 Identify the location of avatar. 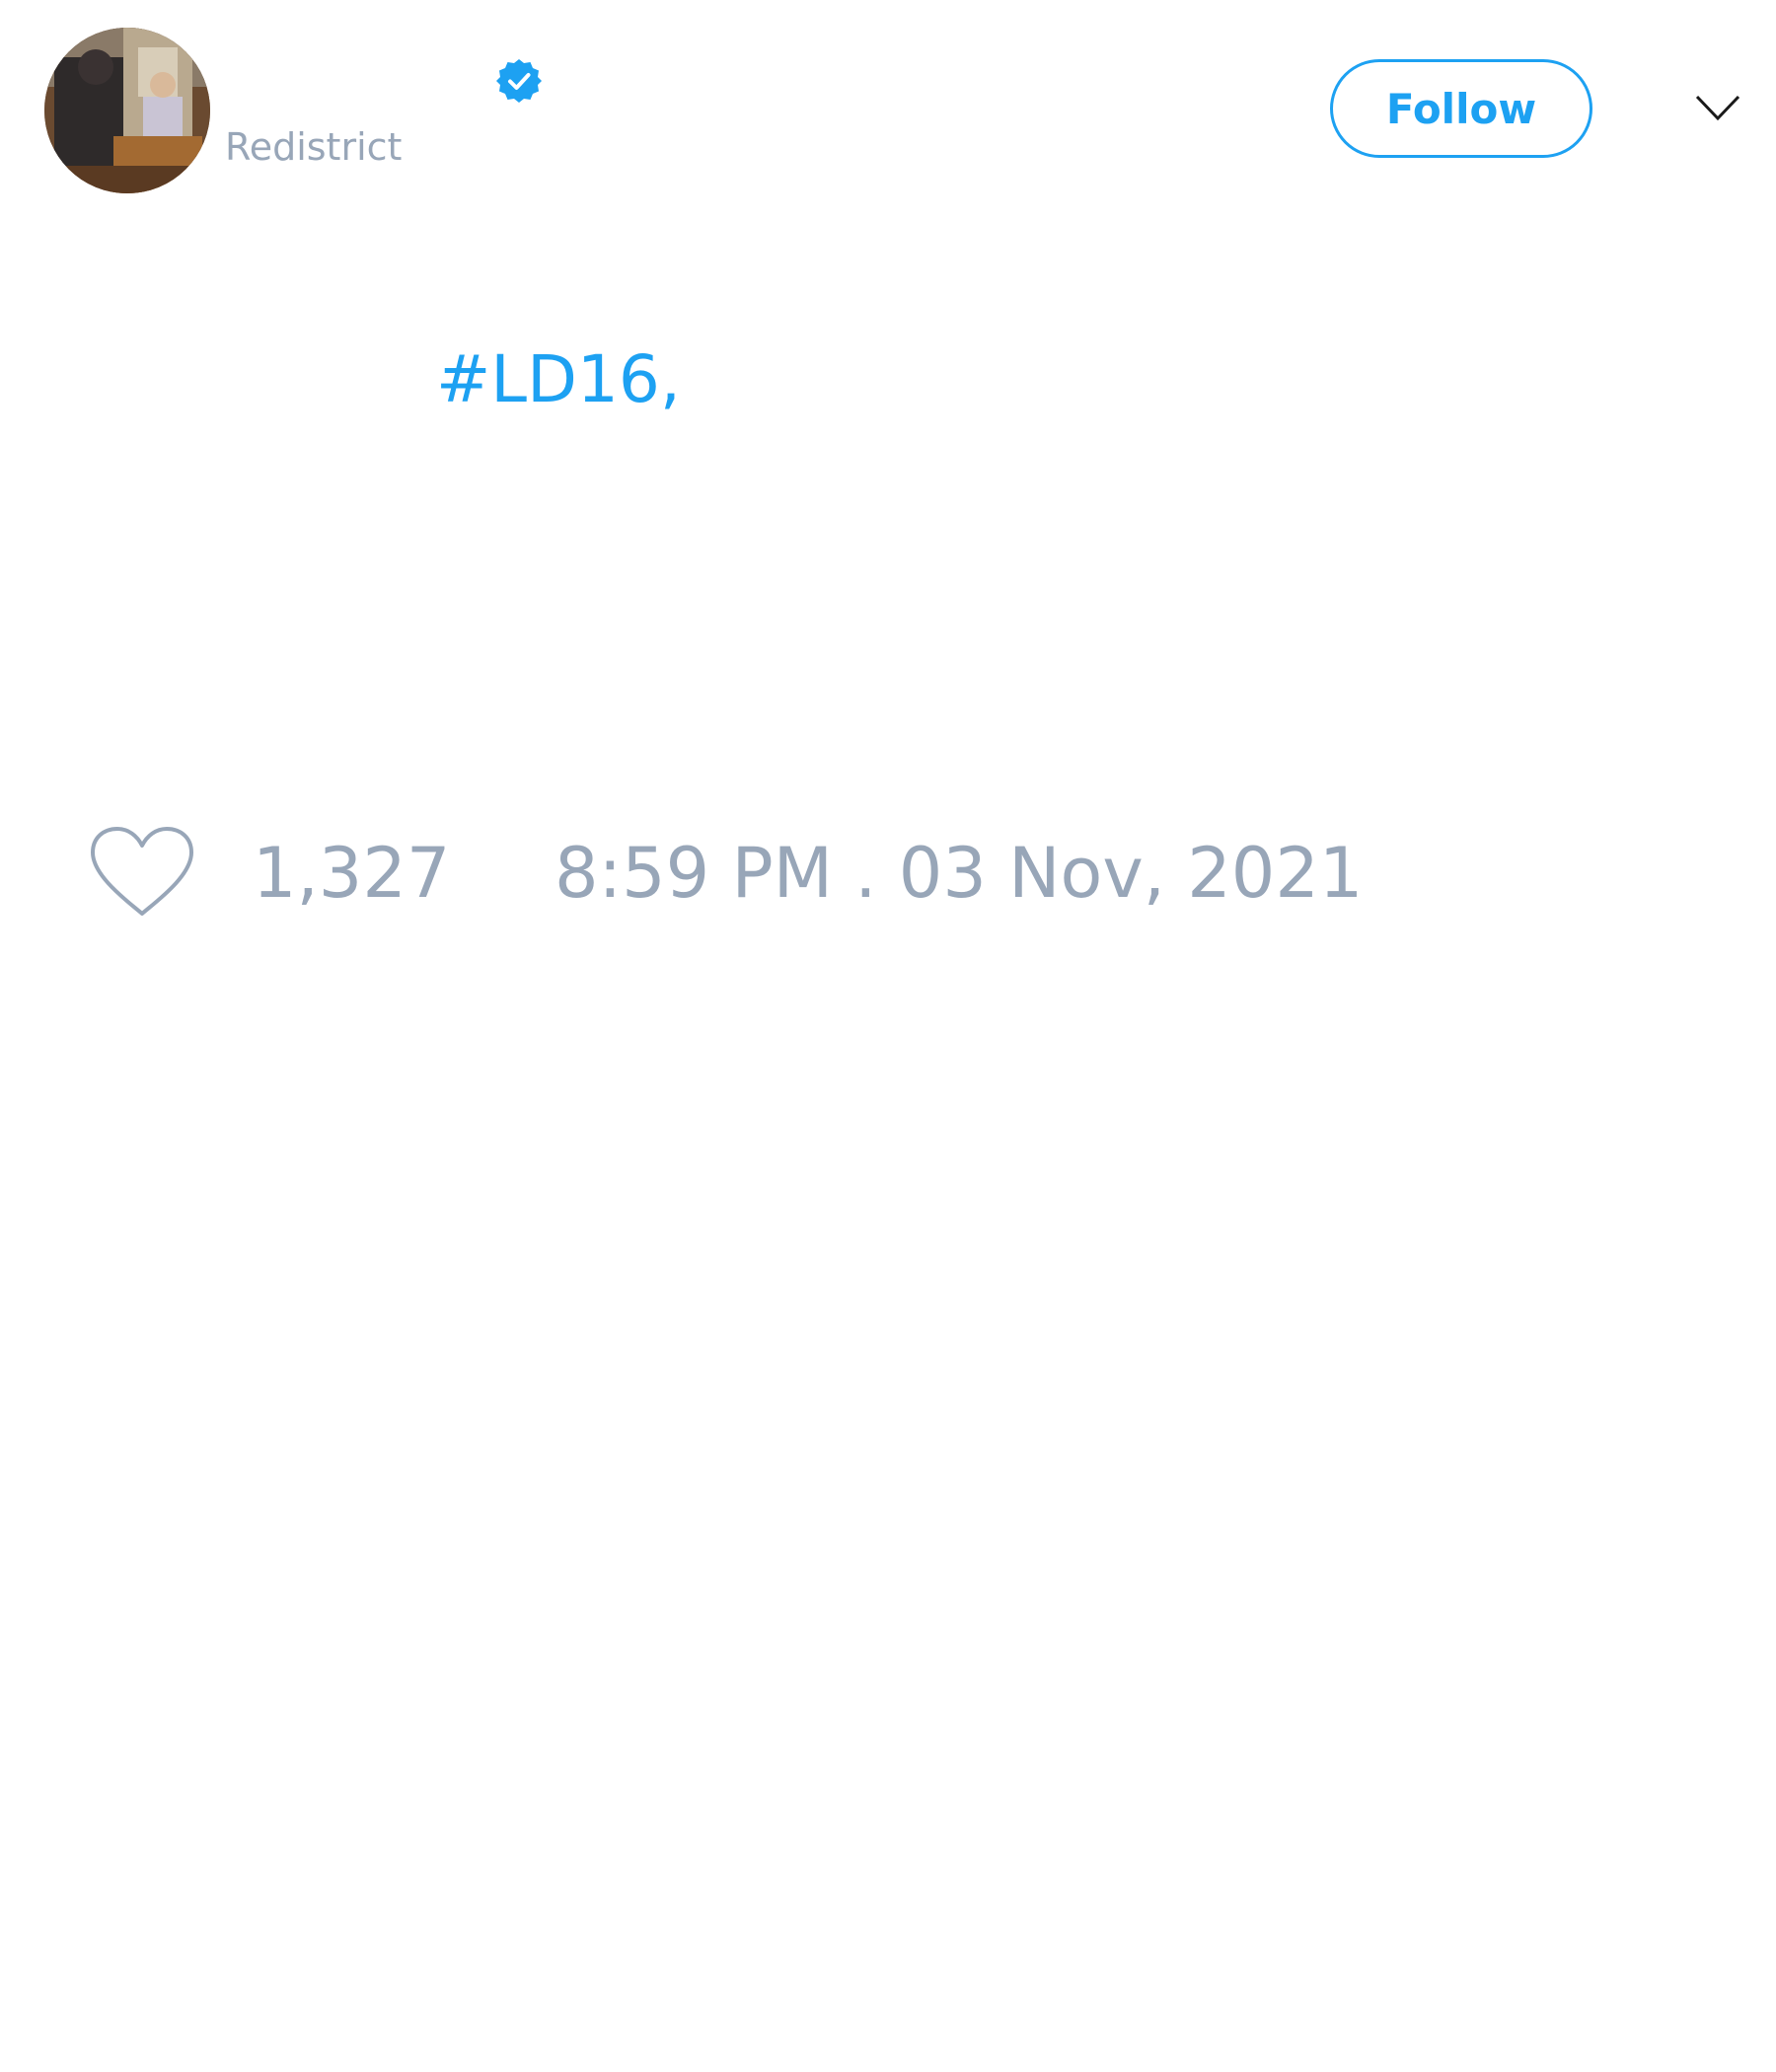
(127, 111).